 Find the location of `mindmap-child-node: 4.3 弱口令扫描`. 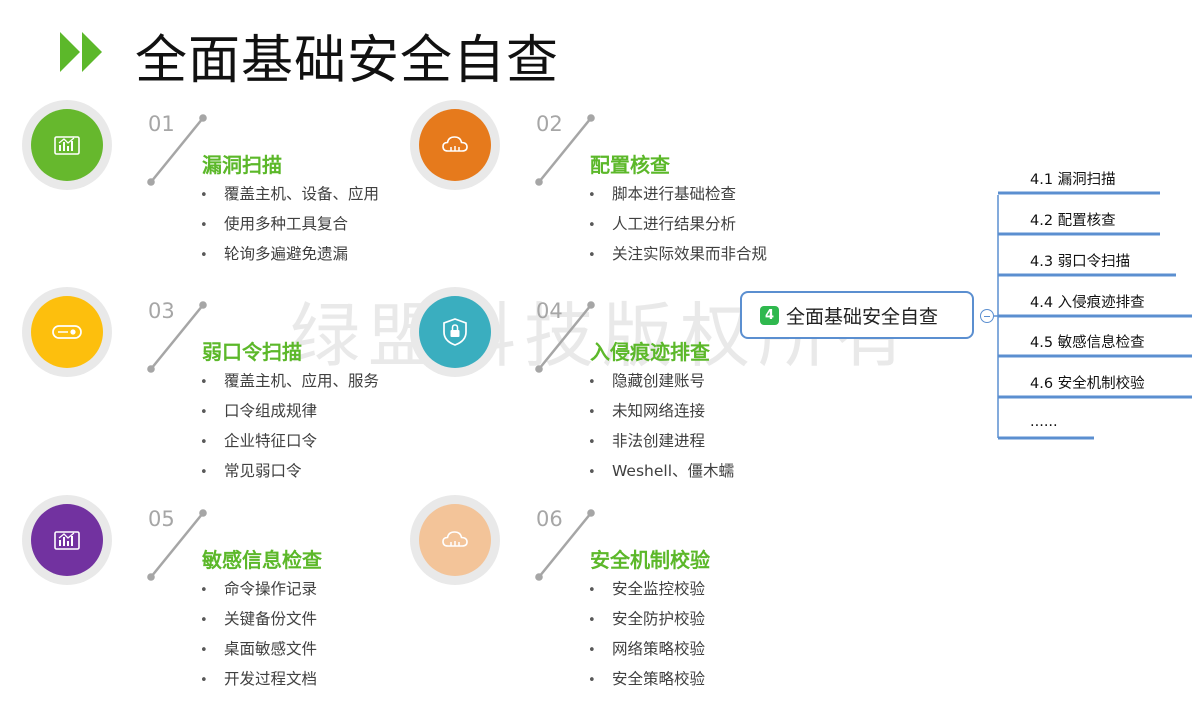

mindmap-child-node: 4.3 弱口令扫描 is located at coordinates (1080, 260).